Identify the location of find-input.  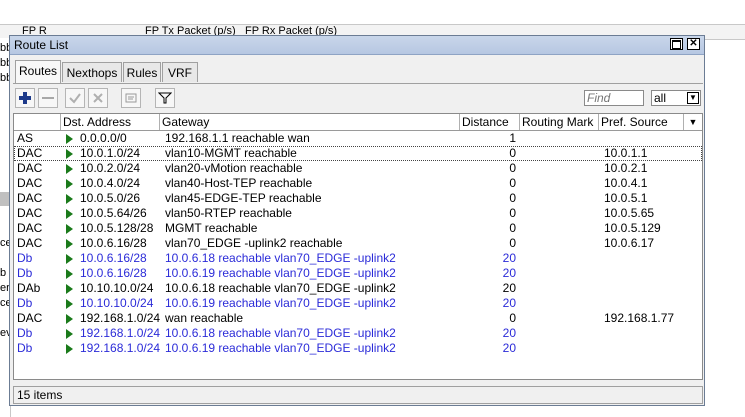
(614, 98).